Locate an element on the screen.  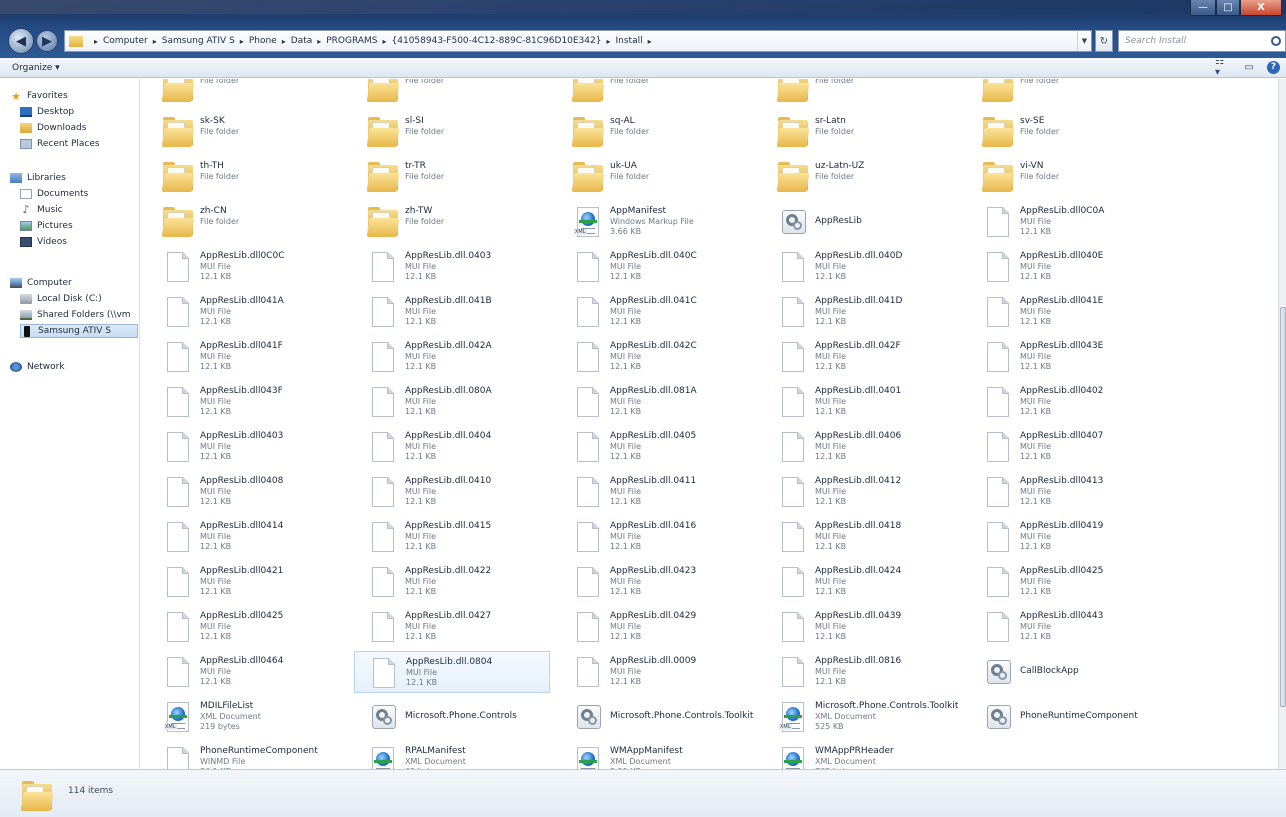
help-icon: ? is located at coordinates (1273, 67).